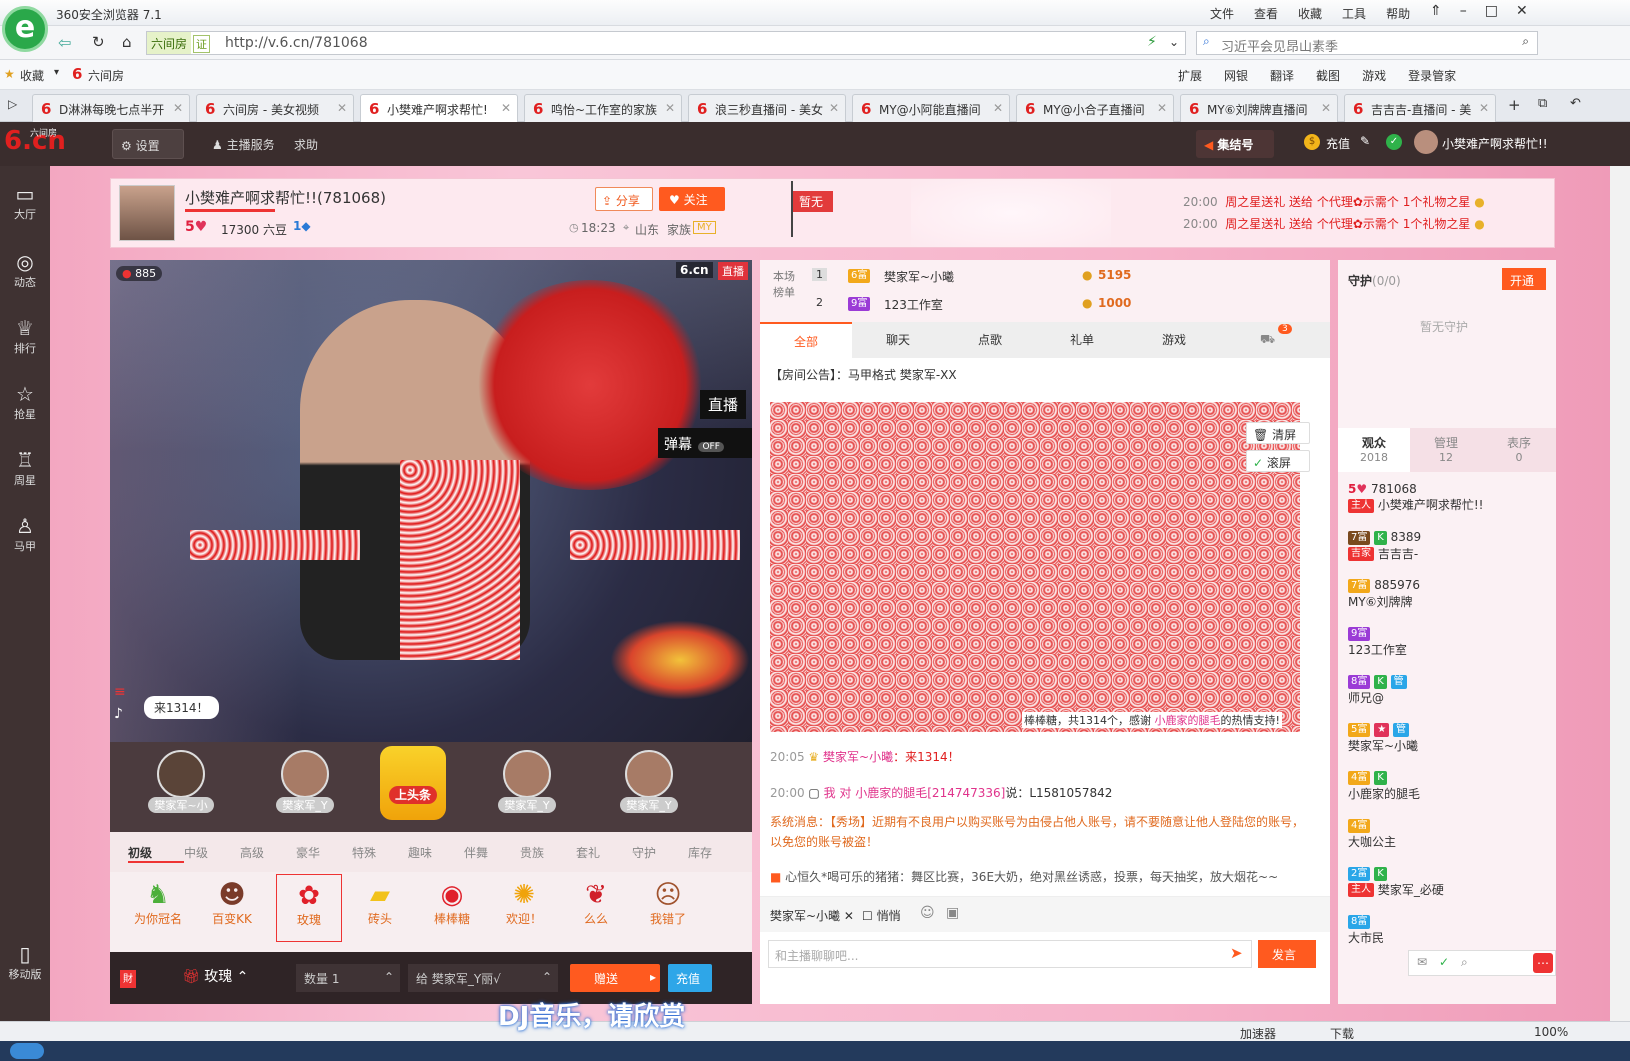  Describe the element at coordinates (232, 903) in the screenshot. I see `gift-item: ☻ 百变KK` at that location.